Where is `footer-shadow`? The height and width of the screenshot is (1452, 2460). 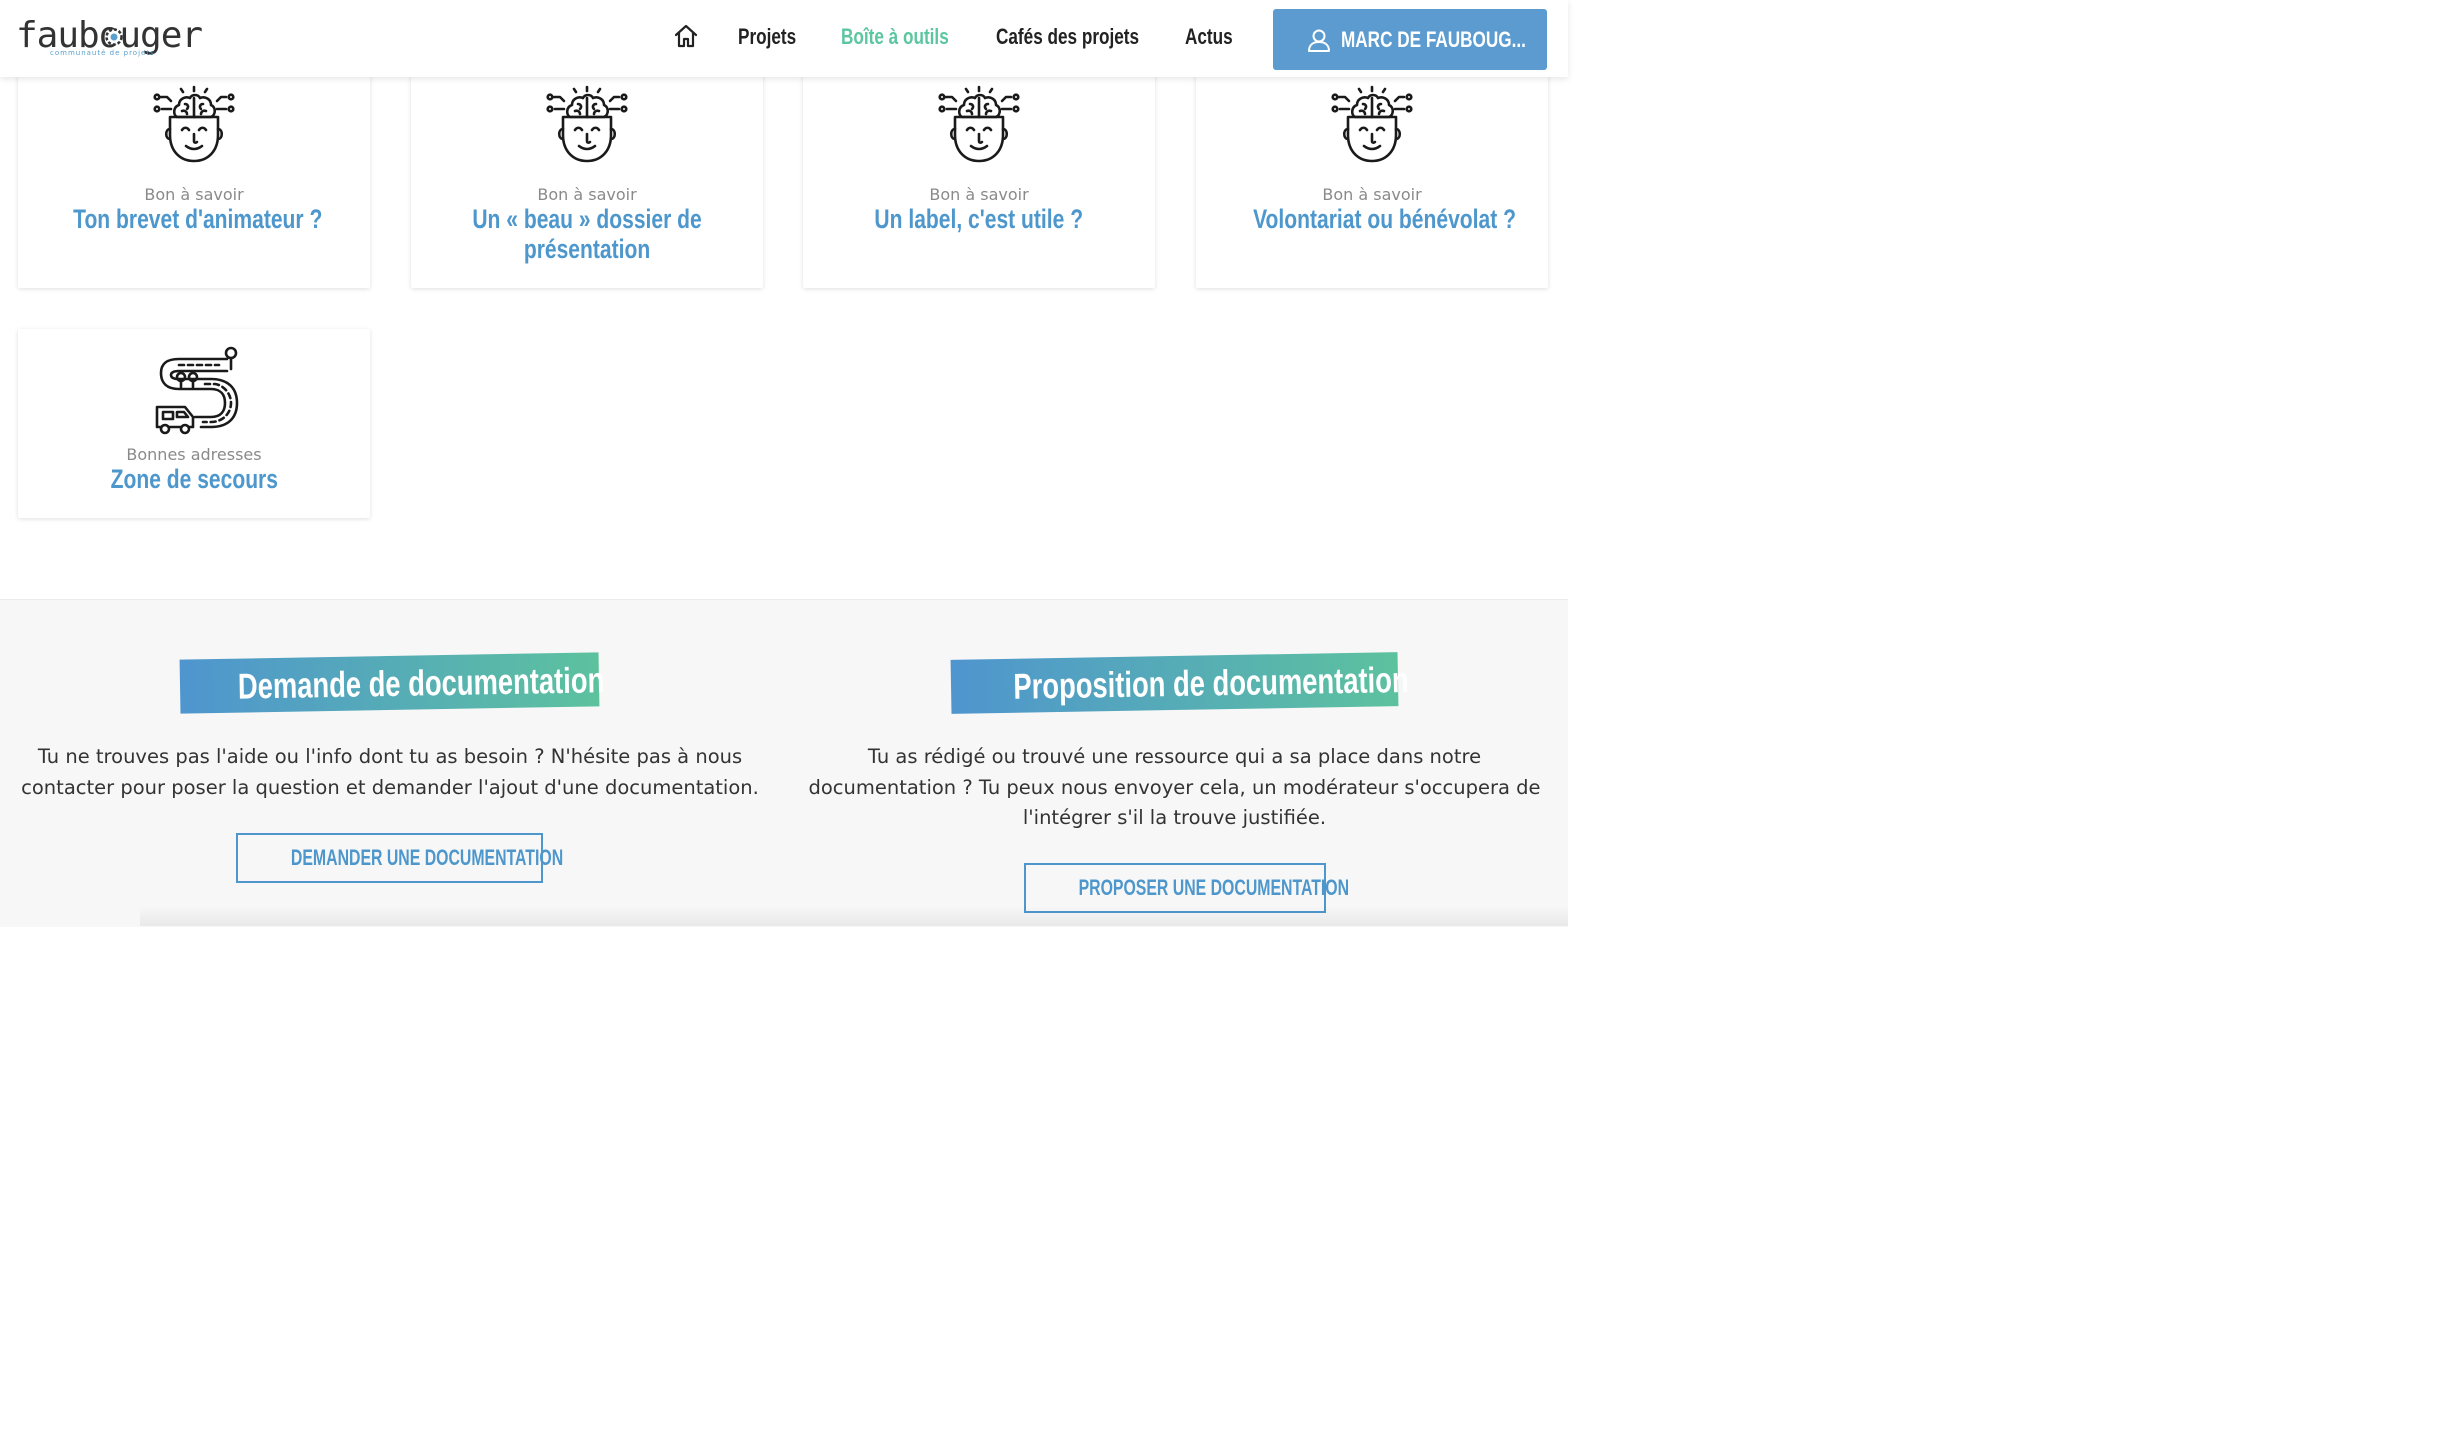 footer-shadow is located at coordinates (854, 916).